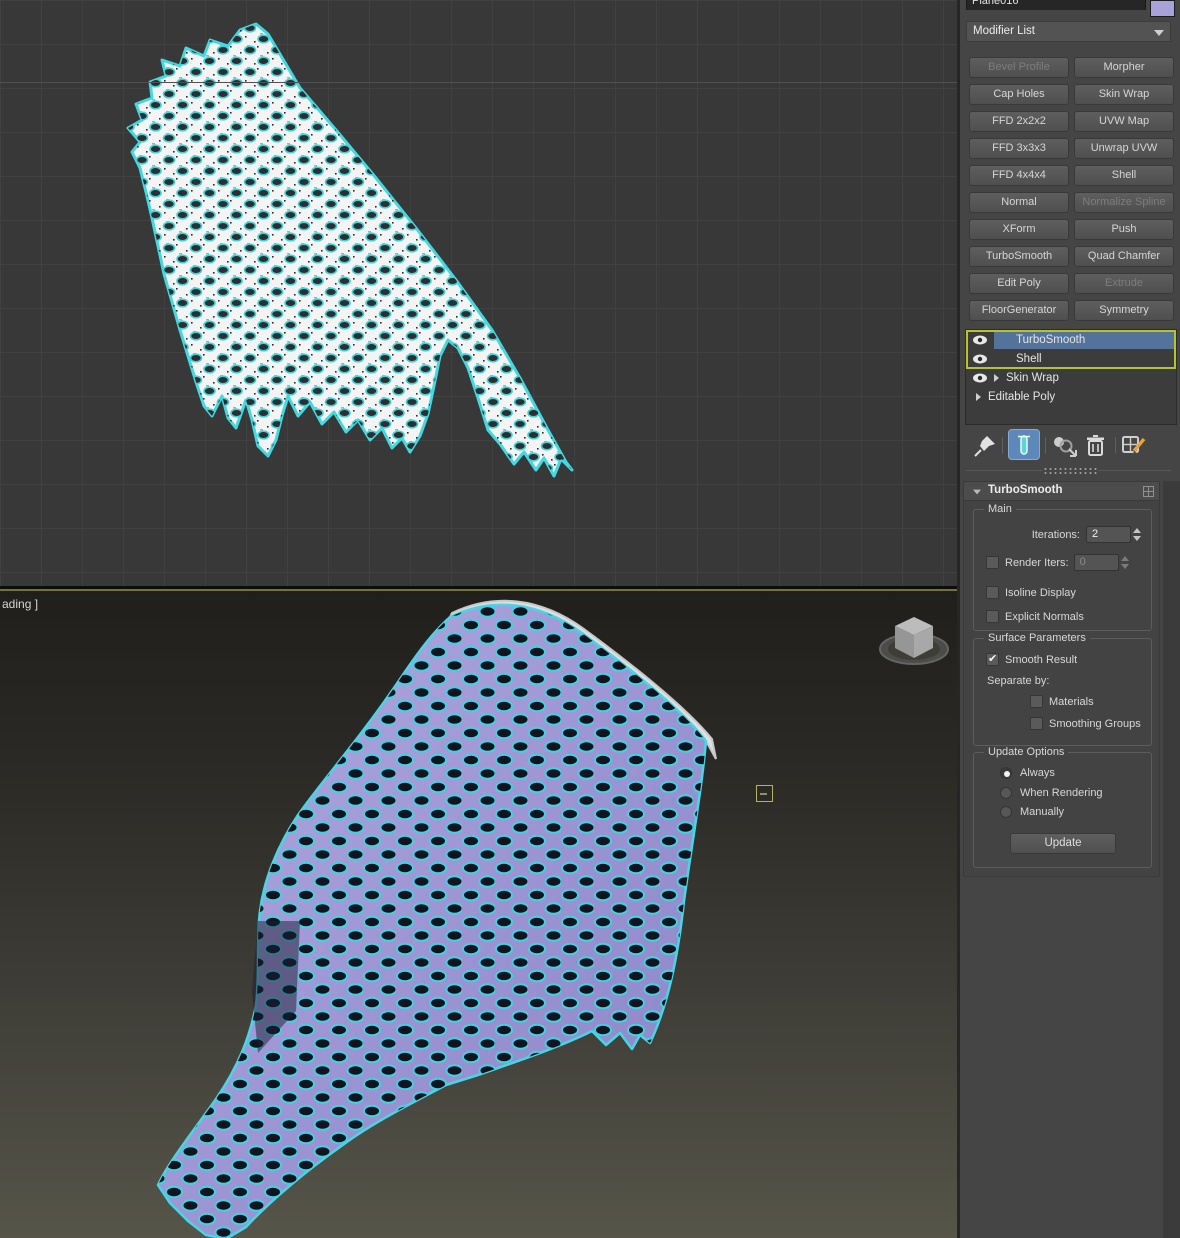 The image size is (1180, 1238). Describe the element at coordinates (1071, 396) in the screenshot. I see `stack-row-editable-poly: Editable Poly` at that location.